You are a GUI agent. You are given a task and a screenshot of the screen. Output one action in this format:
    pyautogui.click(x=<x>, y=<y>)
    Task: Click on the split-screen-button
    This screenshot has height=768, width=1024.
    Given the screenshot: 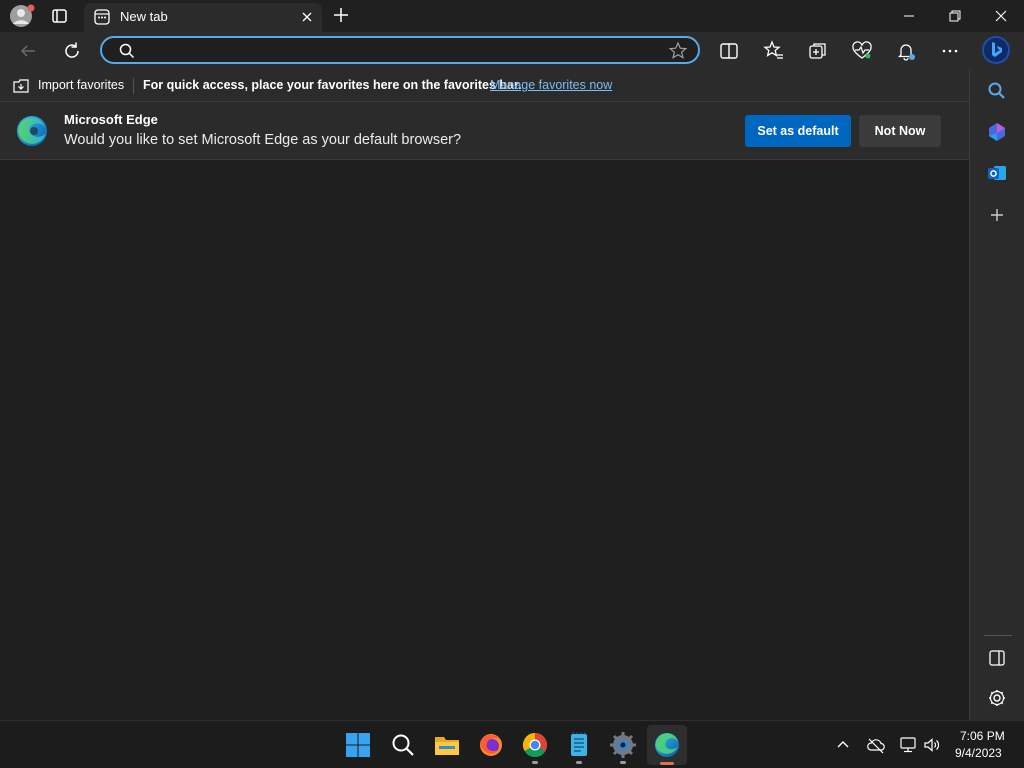 What is the action you would take?
    pyautogui.click(x=729, y=51)
    